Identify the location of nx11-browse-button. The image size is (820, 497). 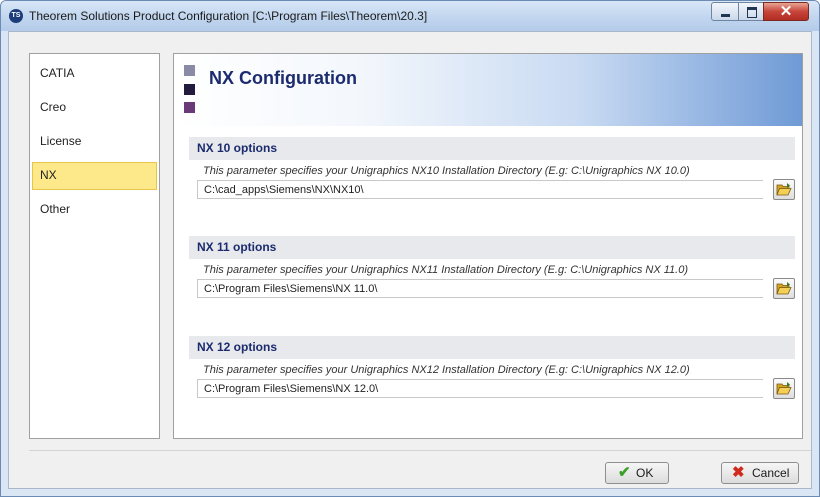
(784, 288).